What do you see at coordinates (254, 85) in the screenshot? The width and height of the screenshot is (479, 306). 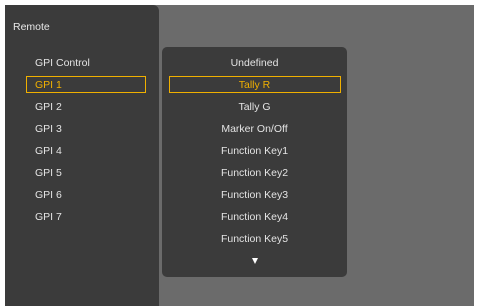 I see `option-tally-r: Tally R` at bounding box center [254, 85].